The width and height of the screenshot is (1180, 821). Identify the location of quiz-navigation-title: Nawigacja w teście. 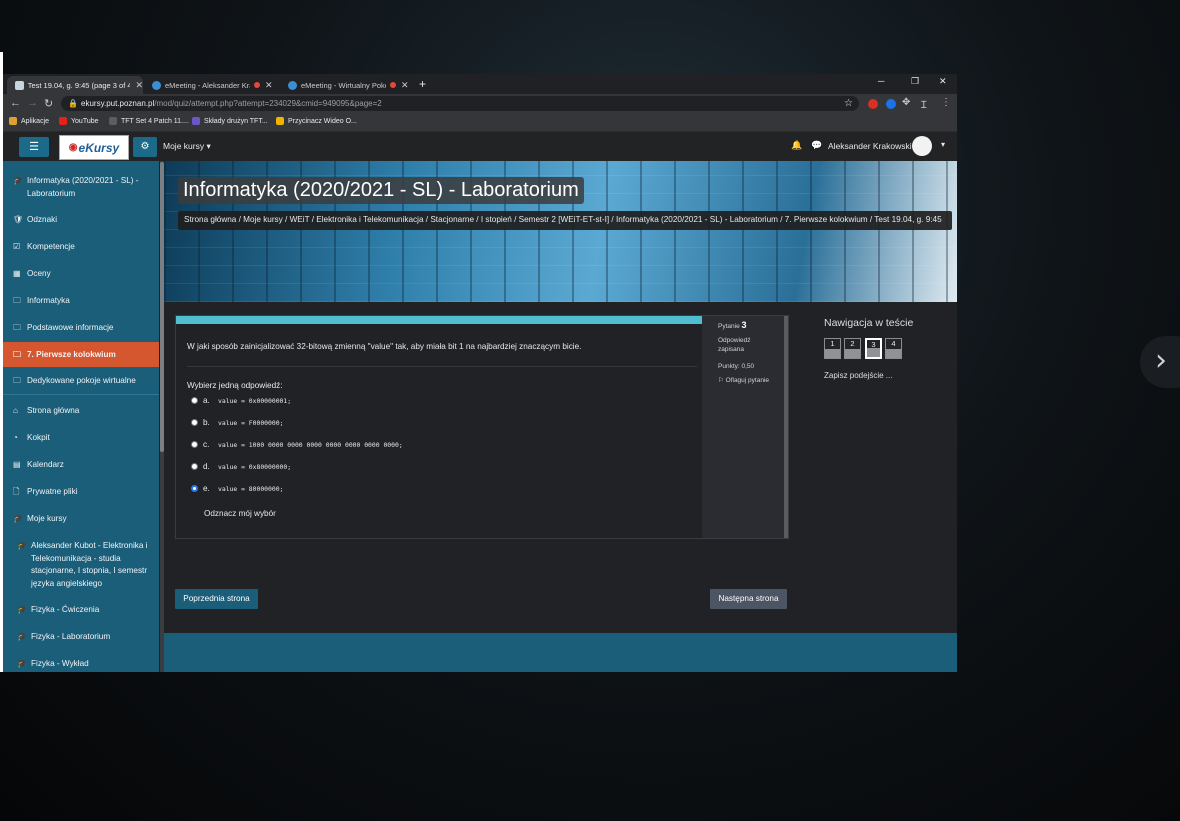
(869, 323).